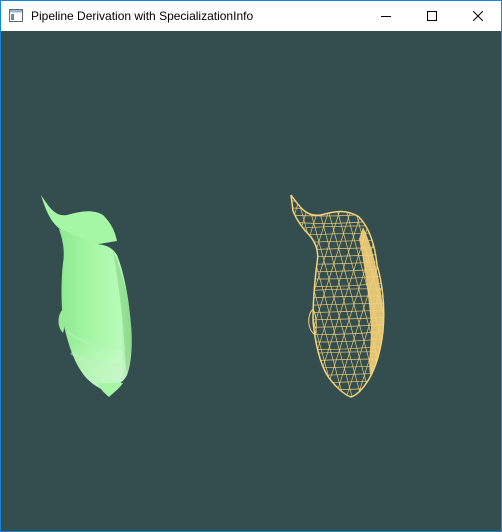 The image size is (502, 532). I want to click on close-icon, so click(478, 16).